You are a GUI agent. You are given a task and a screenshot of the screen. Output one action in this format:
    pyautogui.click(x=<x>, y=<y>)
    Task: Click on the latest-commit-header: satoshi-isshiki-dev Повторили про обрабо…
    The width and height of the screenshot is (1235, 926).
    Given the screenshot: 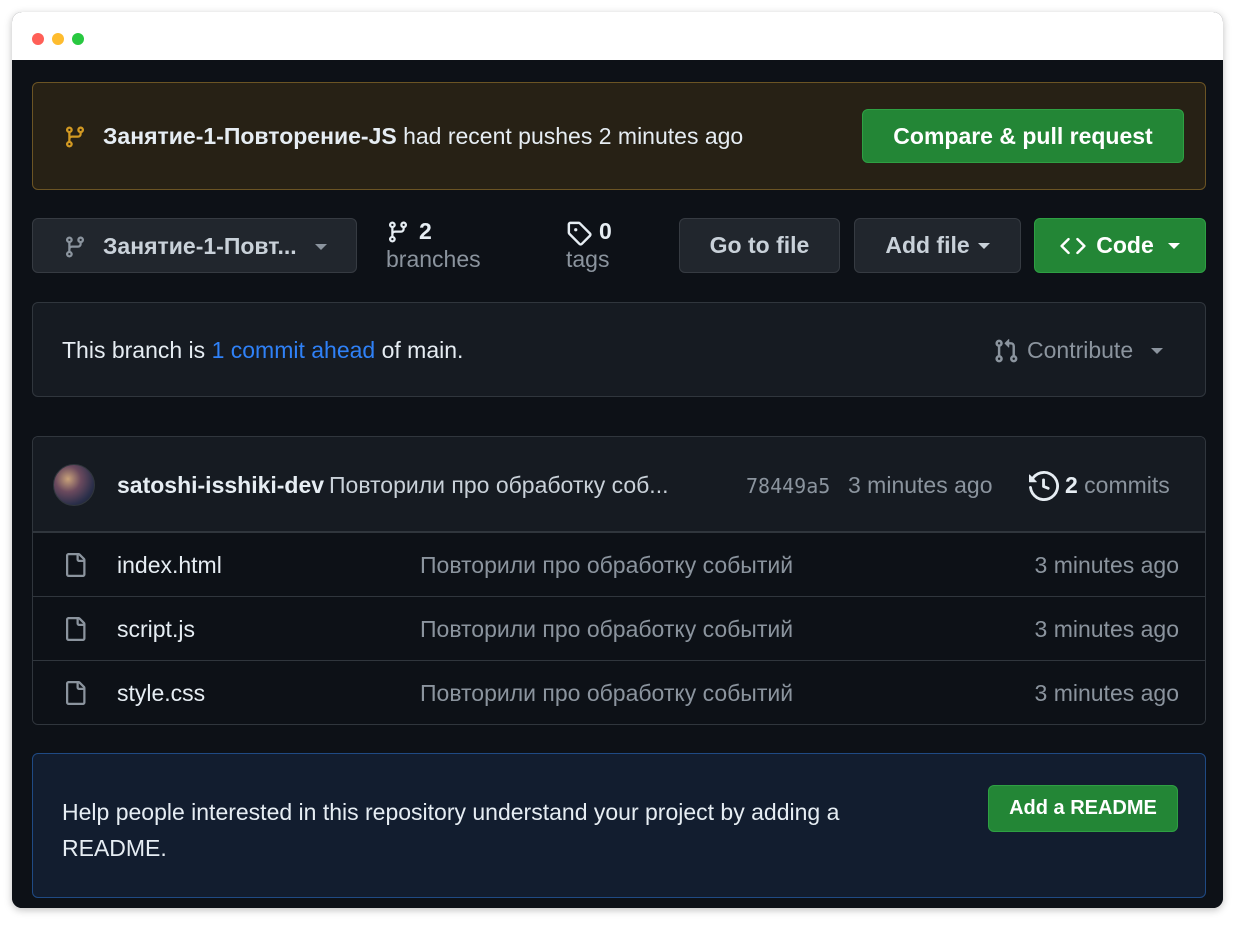 What is the action you would take?
    pyautogui.click(x=619, y=484)
    